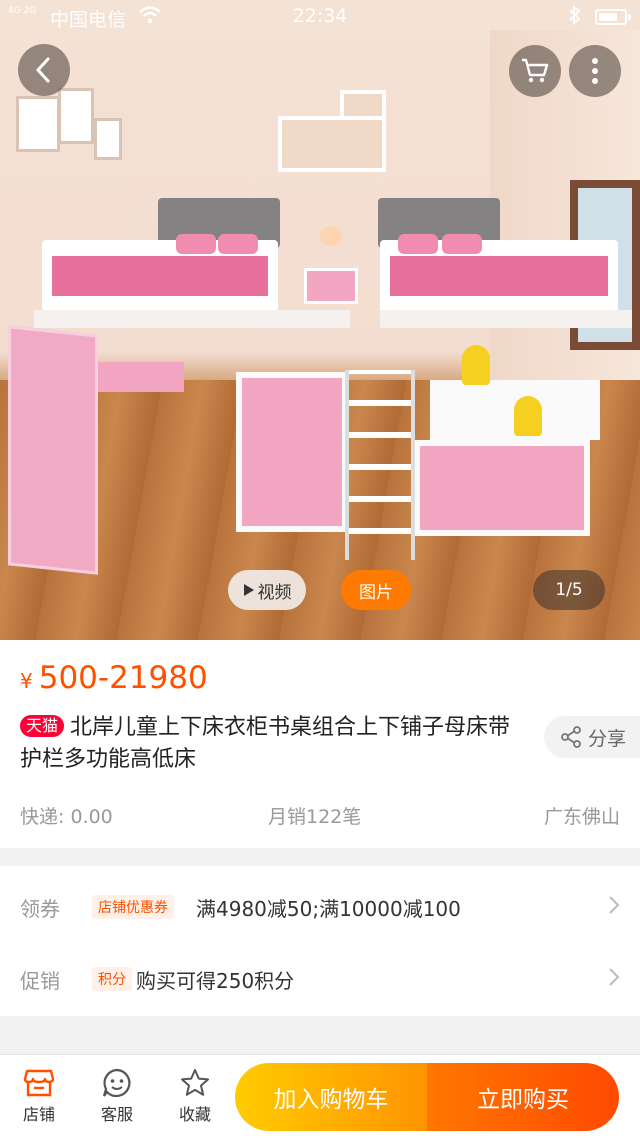 The image size is (640, 1138). I want to click on service-icon, so click(117, 1083).